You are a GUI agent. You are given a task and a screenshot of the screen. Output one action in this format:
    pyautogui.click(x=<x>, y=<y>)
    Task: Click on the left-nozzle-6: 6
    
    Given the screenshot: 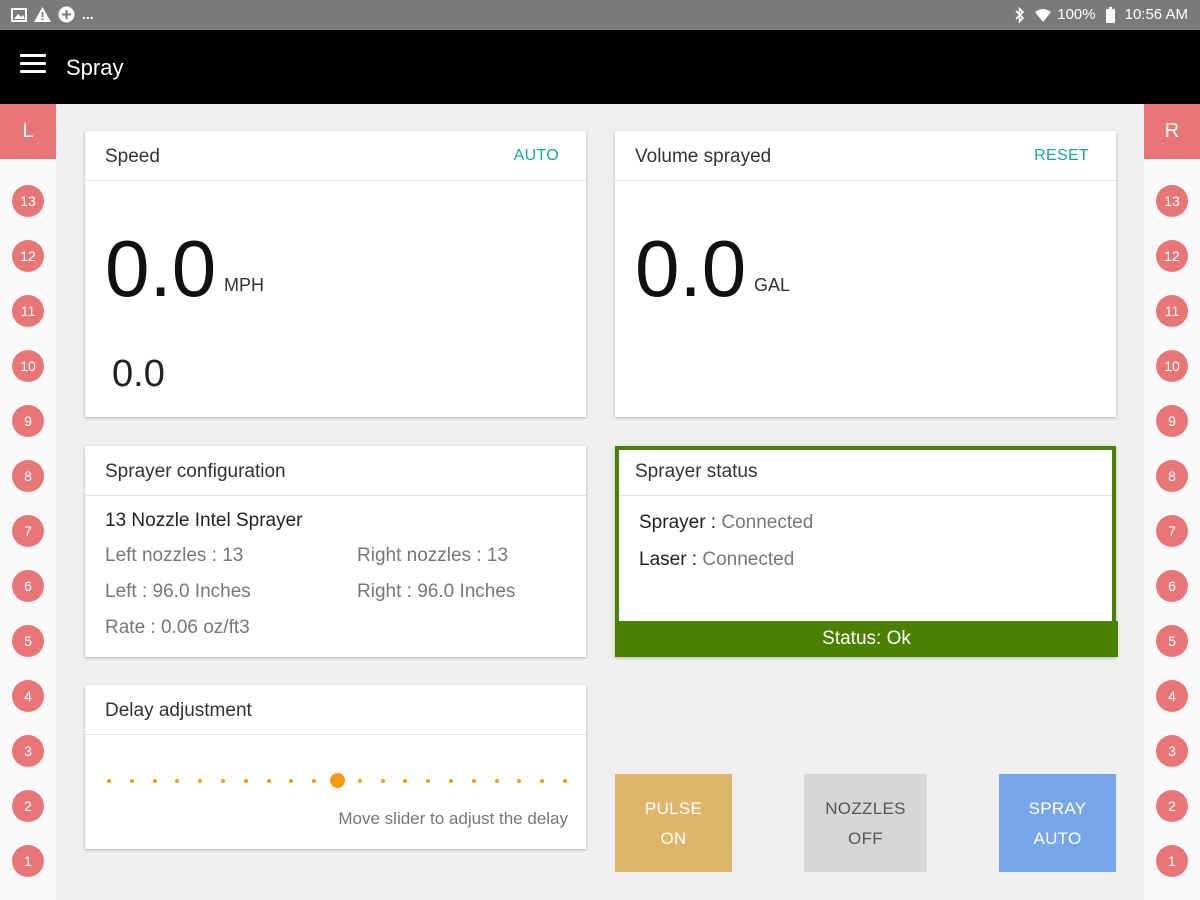 What is the action you would take?
    pyautogui.click(x=28, y=586)
    